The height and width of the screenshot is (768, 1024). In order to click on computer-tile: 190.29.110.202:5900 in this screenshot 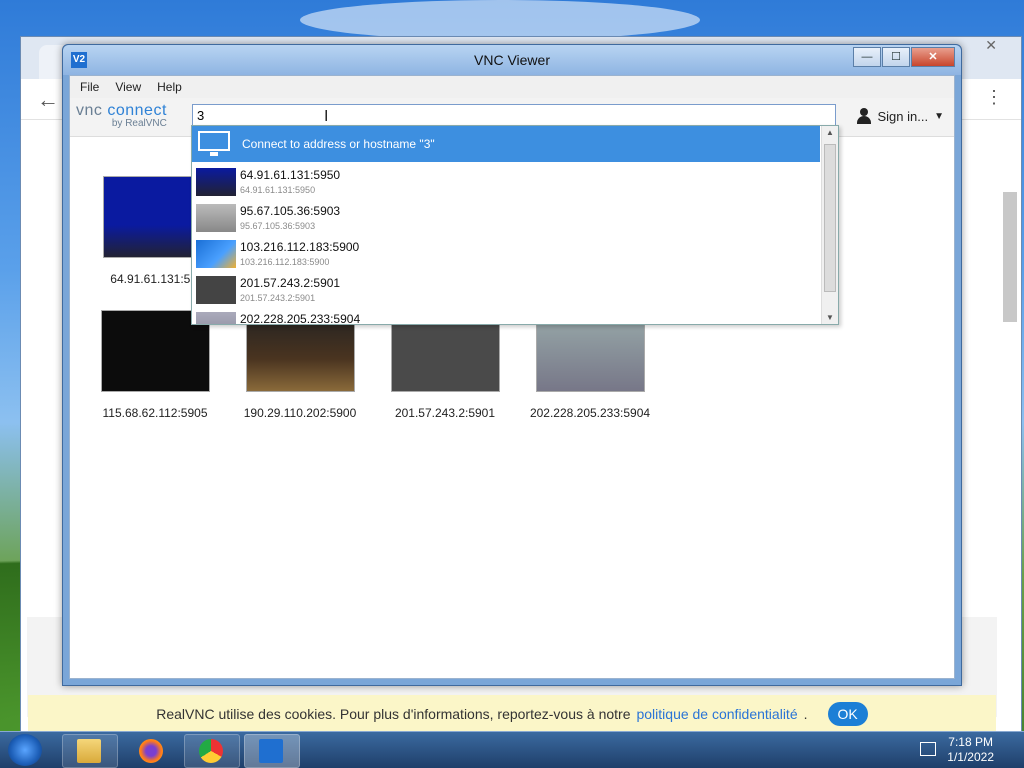, I will do `click(300, 365)`.